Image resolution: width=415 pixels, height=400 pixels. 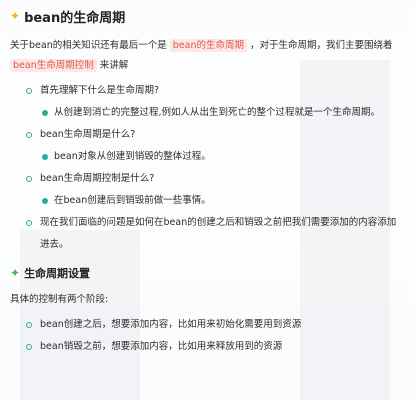 I want to click on list-item: bean对象从创建到销毁的整体过程。, so click(x=223, y=157).